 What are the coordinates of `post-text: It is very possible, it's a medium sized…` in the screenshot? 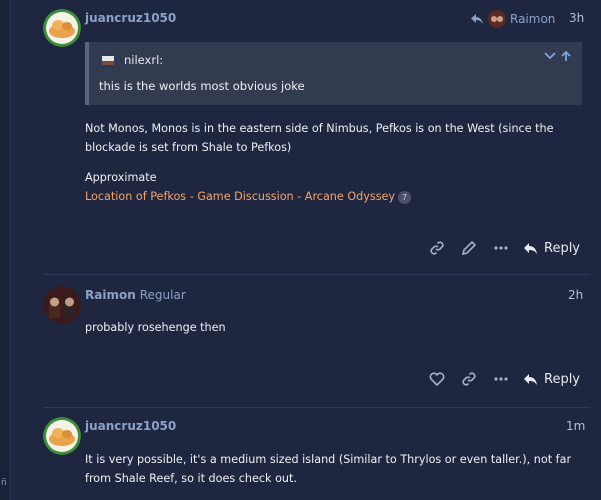 It's located at (328, 469).